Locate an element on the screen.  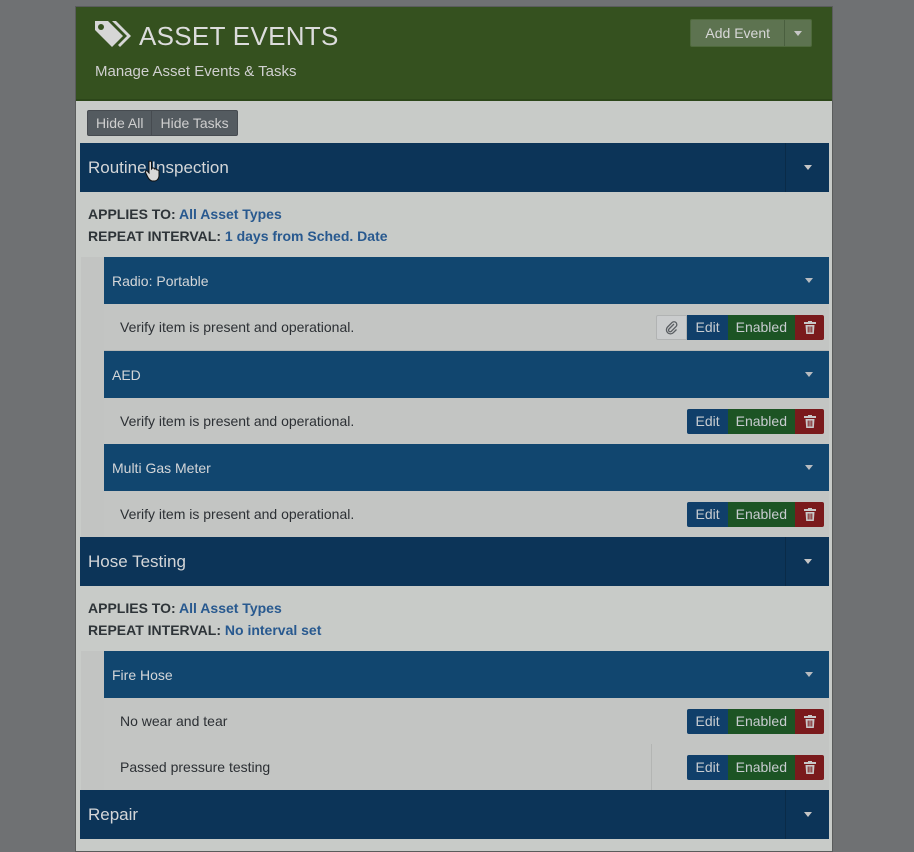
group-header-radio-portable: Radio: Portable is located at coordinates (466, 280).